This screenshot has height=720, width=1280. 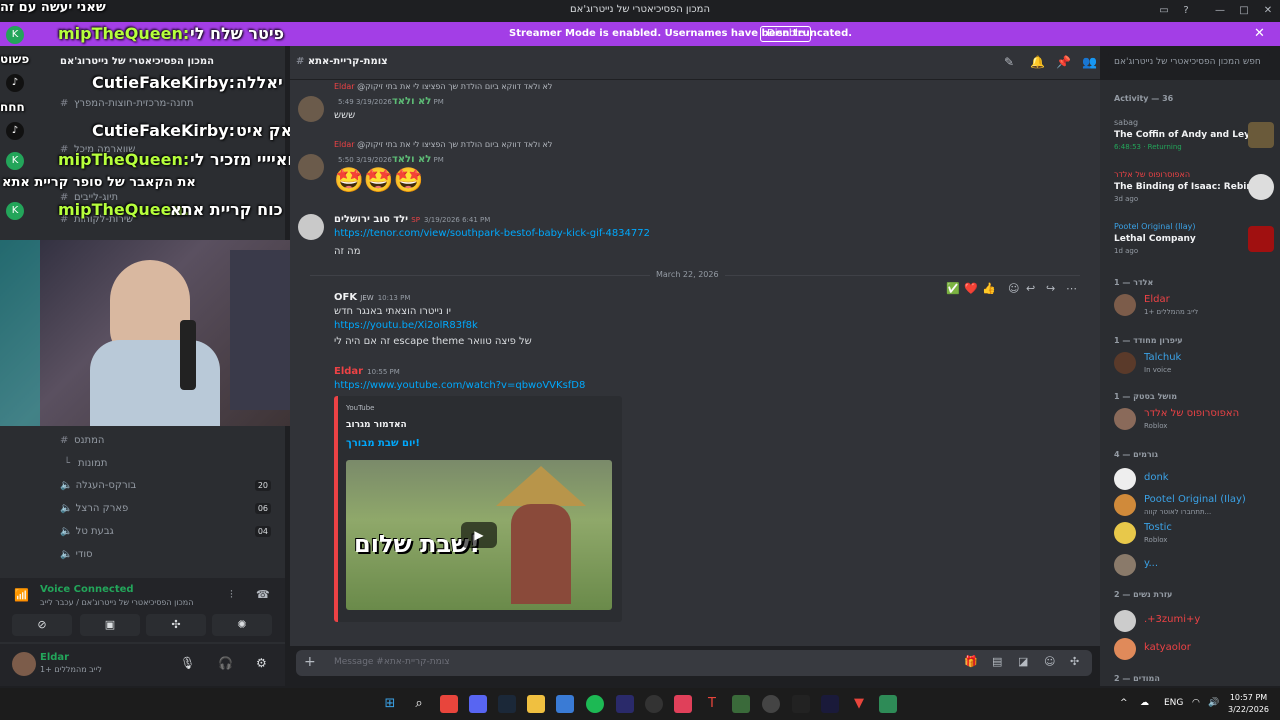 What do you see at coordinates (859, 704) in the screenshot?
I see `app-icon: ▼` at bounding box center [859, 704].